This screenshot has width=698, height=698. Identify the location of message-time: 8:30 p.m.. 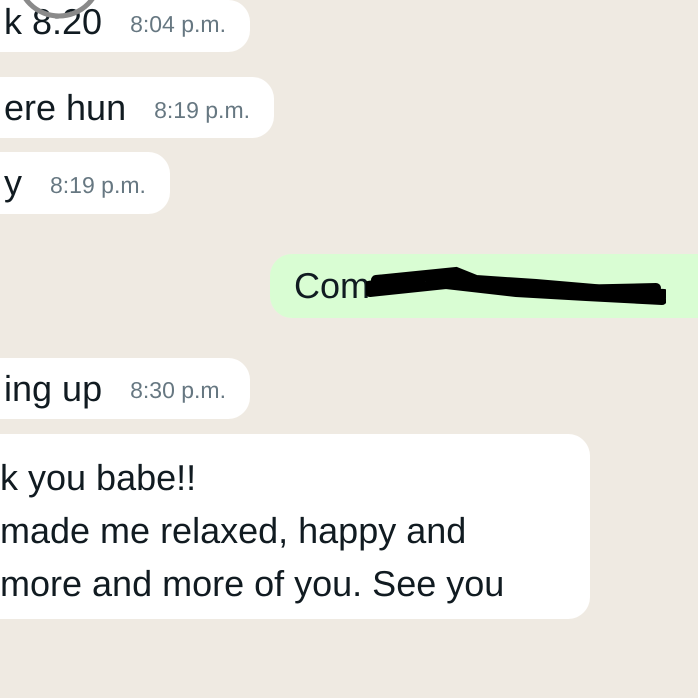
(178, 391).